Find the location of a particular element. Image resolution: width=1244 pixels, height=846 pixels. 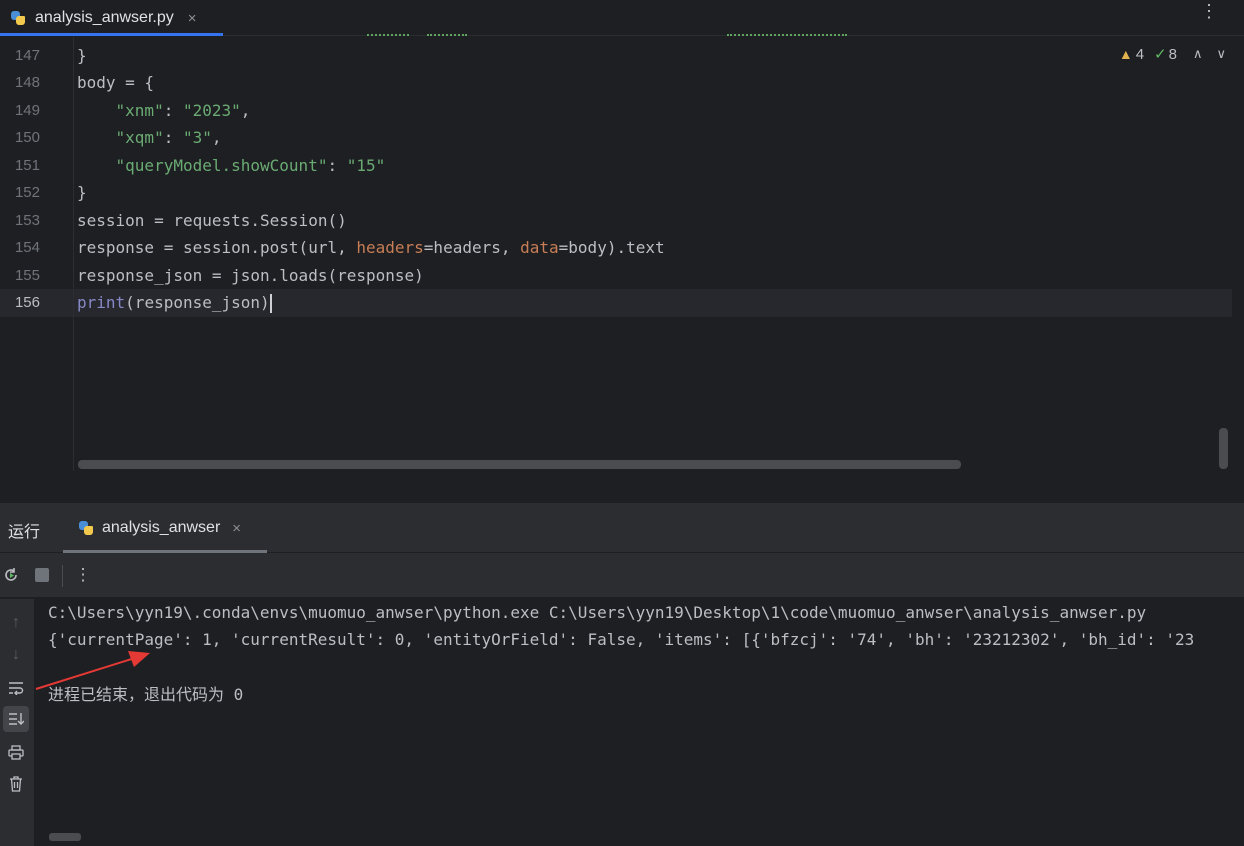

run-tab-analysis-anwser: analysis_anwser × is located at coordinates (165, 528).